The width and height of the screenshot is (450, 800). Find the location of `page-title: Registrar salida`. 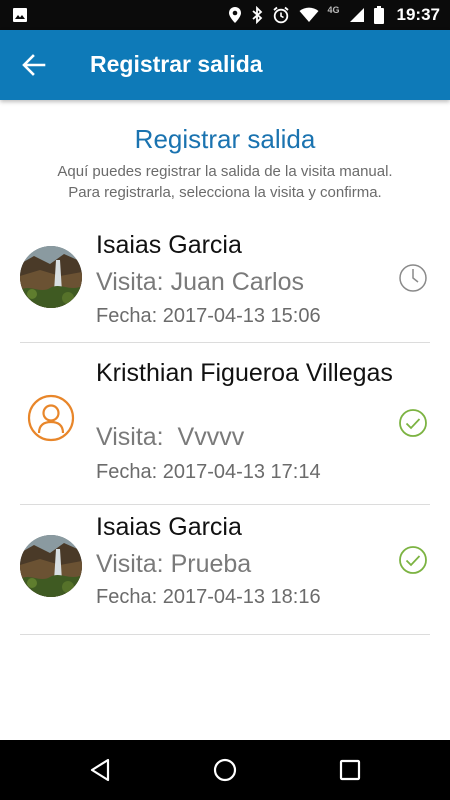

page-title: Registrar salida is located at coordinates (225, 139).